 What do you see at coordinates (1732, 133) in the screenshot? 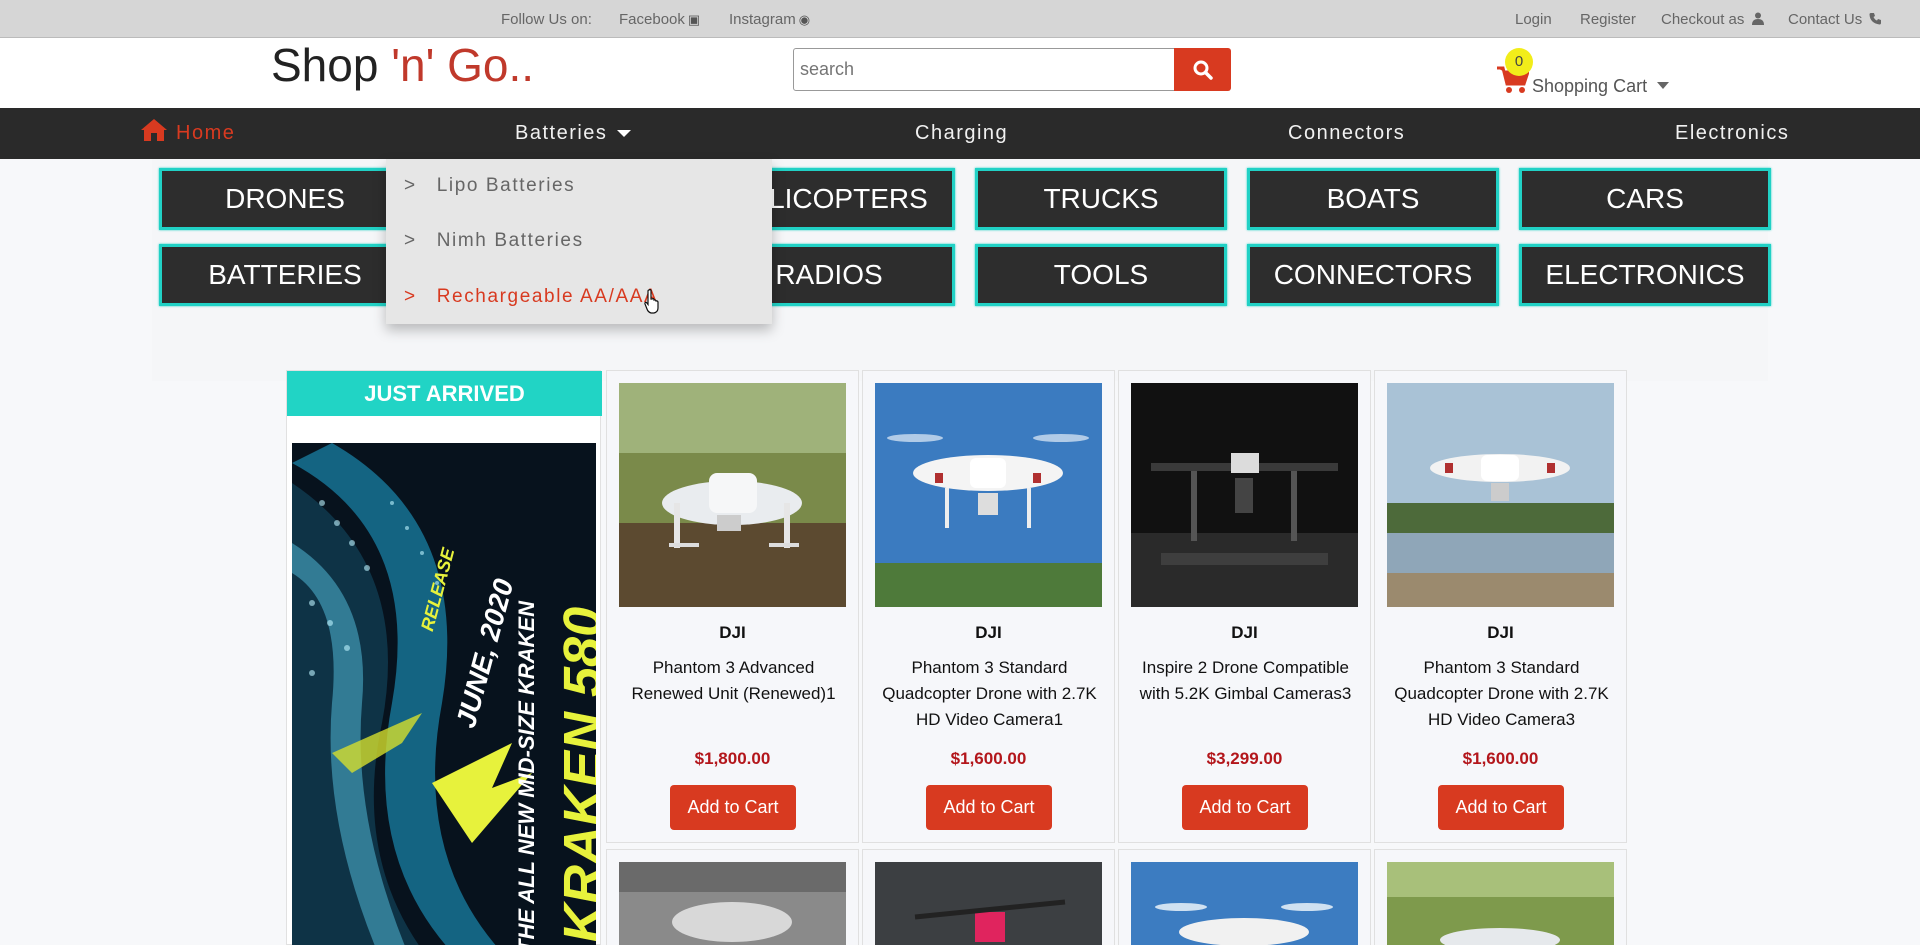
I see `nav-electronics: Electronics` at bounding box center [1732, 133].